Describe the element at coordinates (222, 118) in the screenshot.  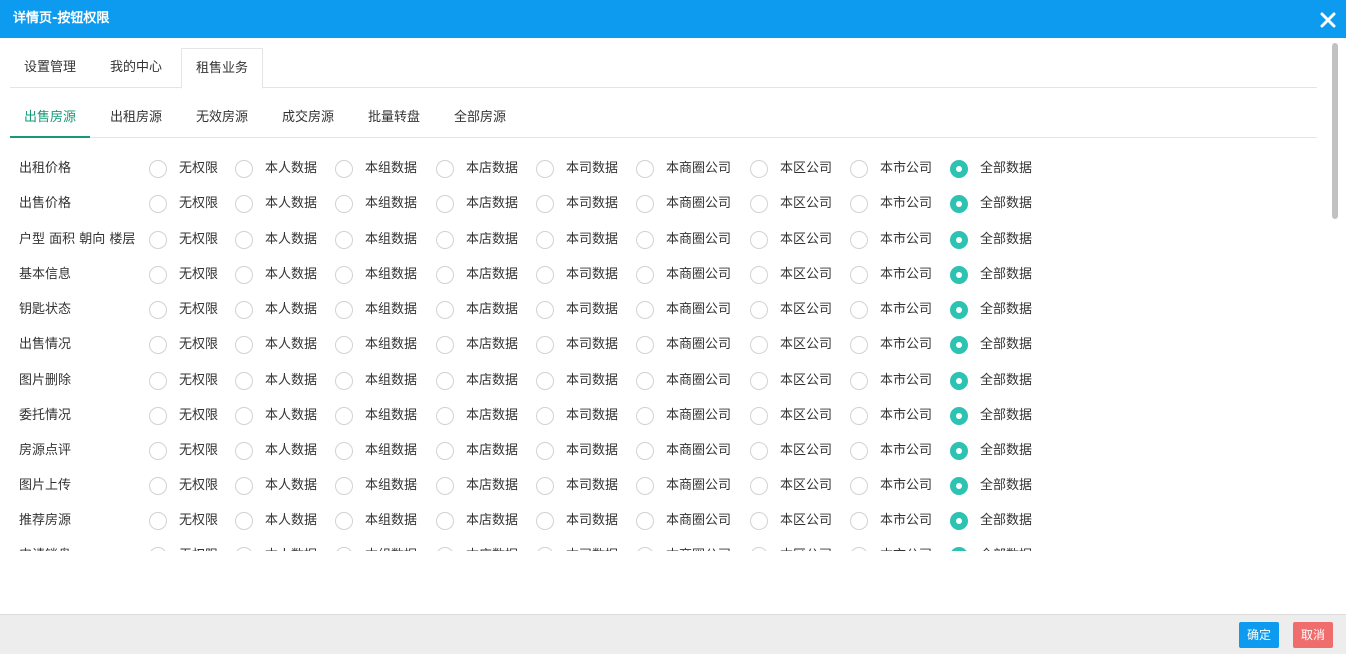
I see `tab-invalid-listings: 无效房源` at that location.